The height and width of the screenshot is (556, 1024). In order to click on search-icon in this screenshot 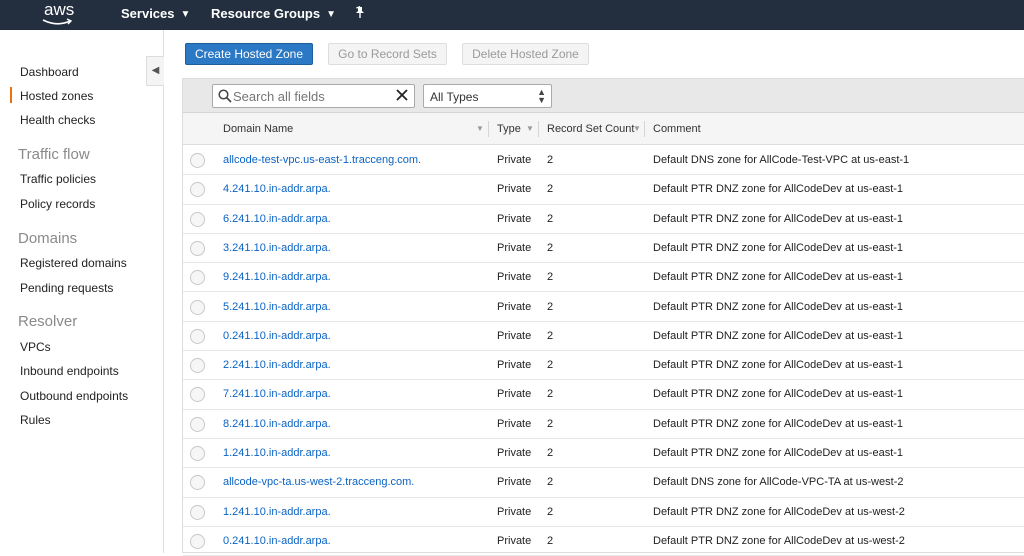, I will do `click(225, 96)`.